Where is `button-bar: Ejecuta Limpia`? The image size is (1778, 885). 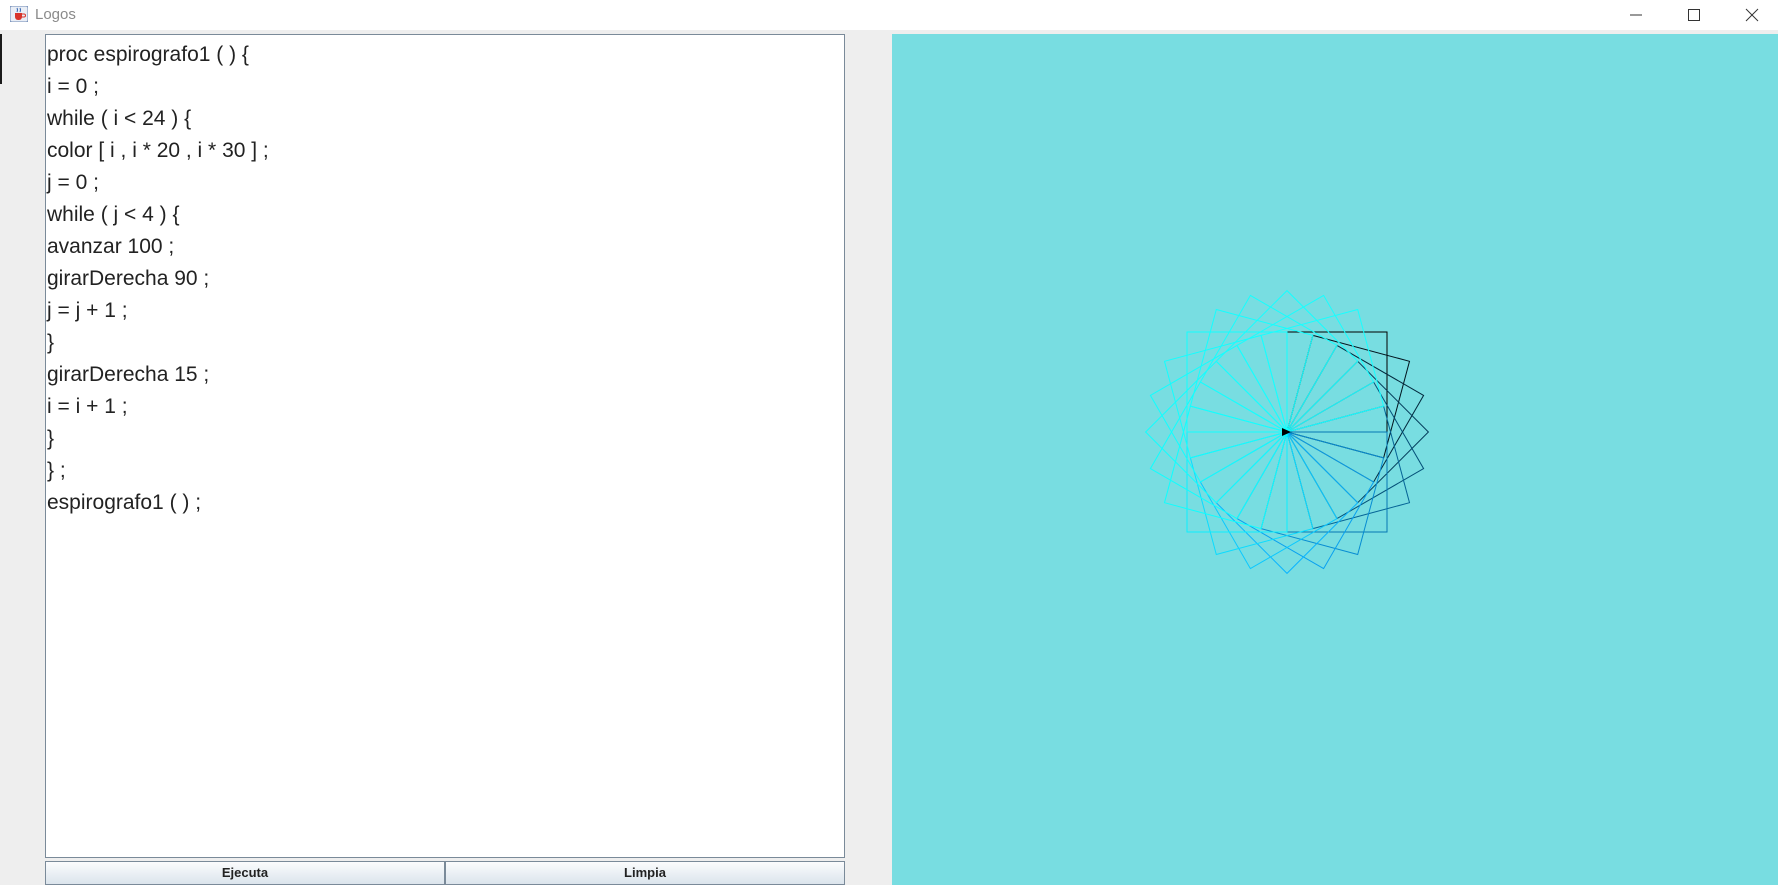
button-bar: Ejecuta Limpia is located at coordinates (445, 873).